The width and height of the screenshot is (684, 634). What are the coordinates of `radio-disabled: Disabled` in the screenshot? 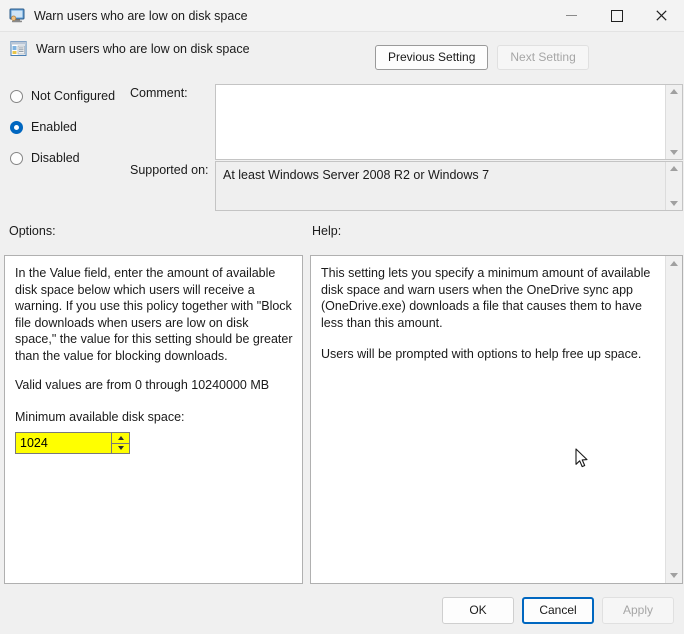 It's located at (67, 158).